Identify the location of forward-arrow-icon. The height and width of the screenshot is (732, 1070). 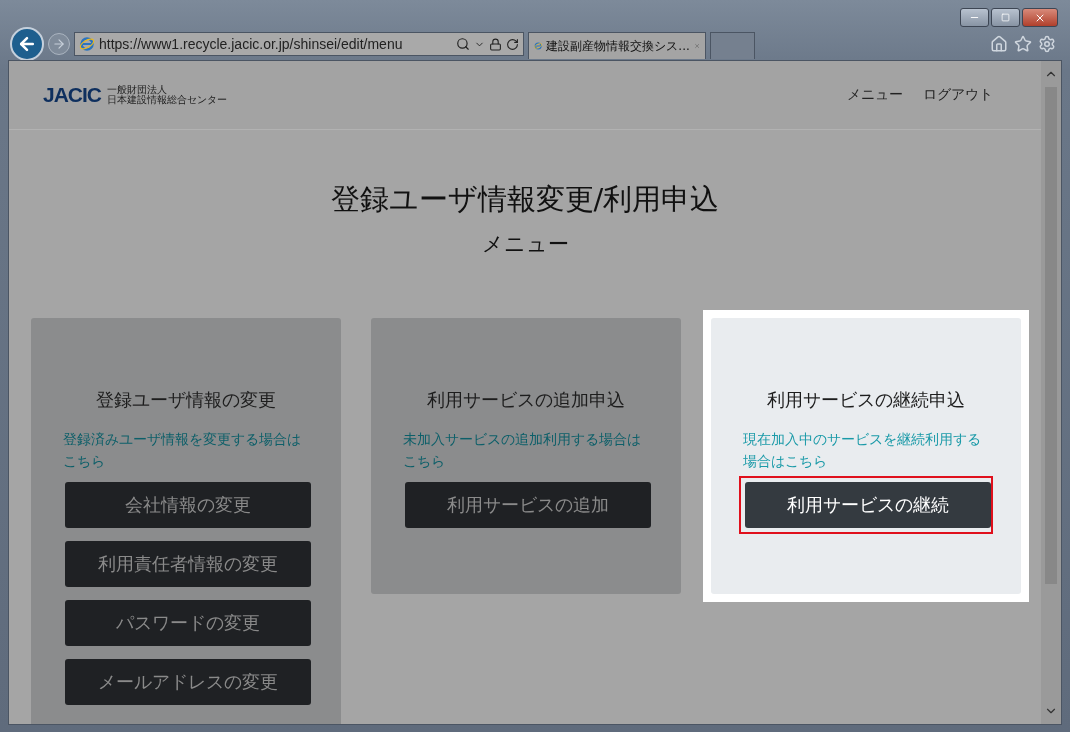
(59, 44).